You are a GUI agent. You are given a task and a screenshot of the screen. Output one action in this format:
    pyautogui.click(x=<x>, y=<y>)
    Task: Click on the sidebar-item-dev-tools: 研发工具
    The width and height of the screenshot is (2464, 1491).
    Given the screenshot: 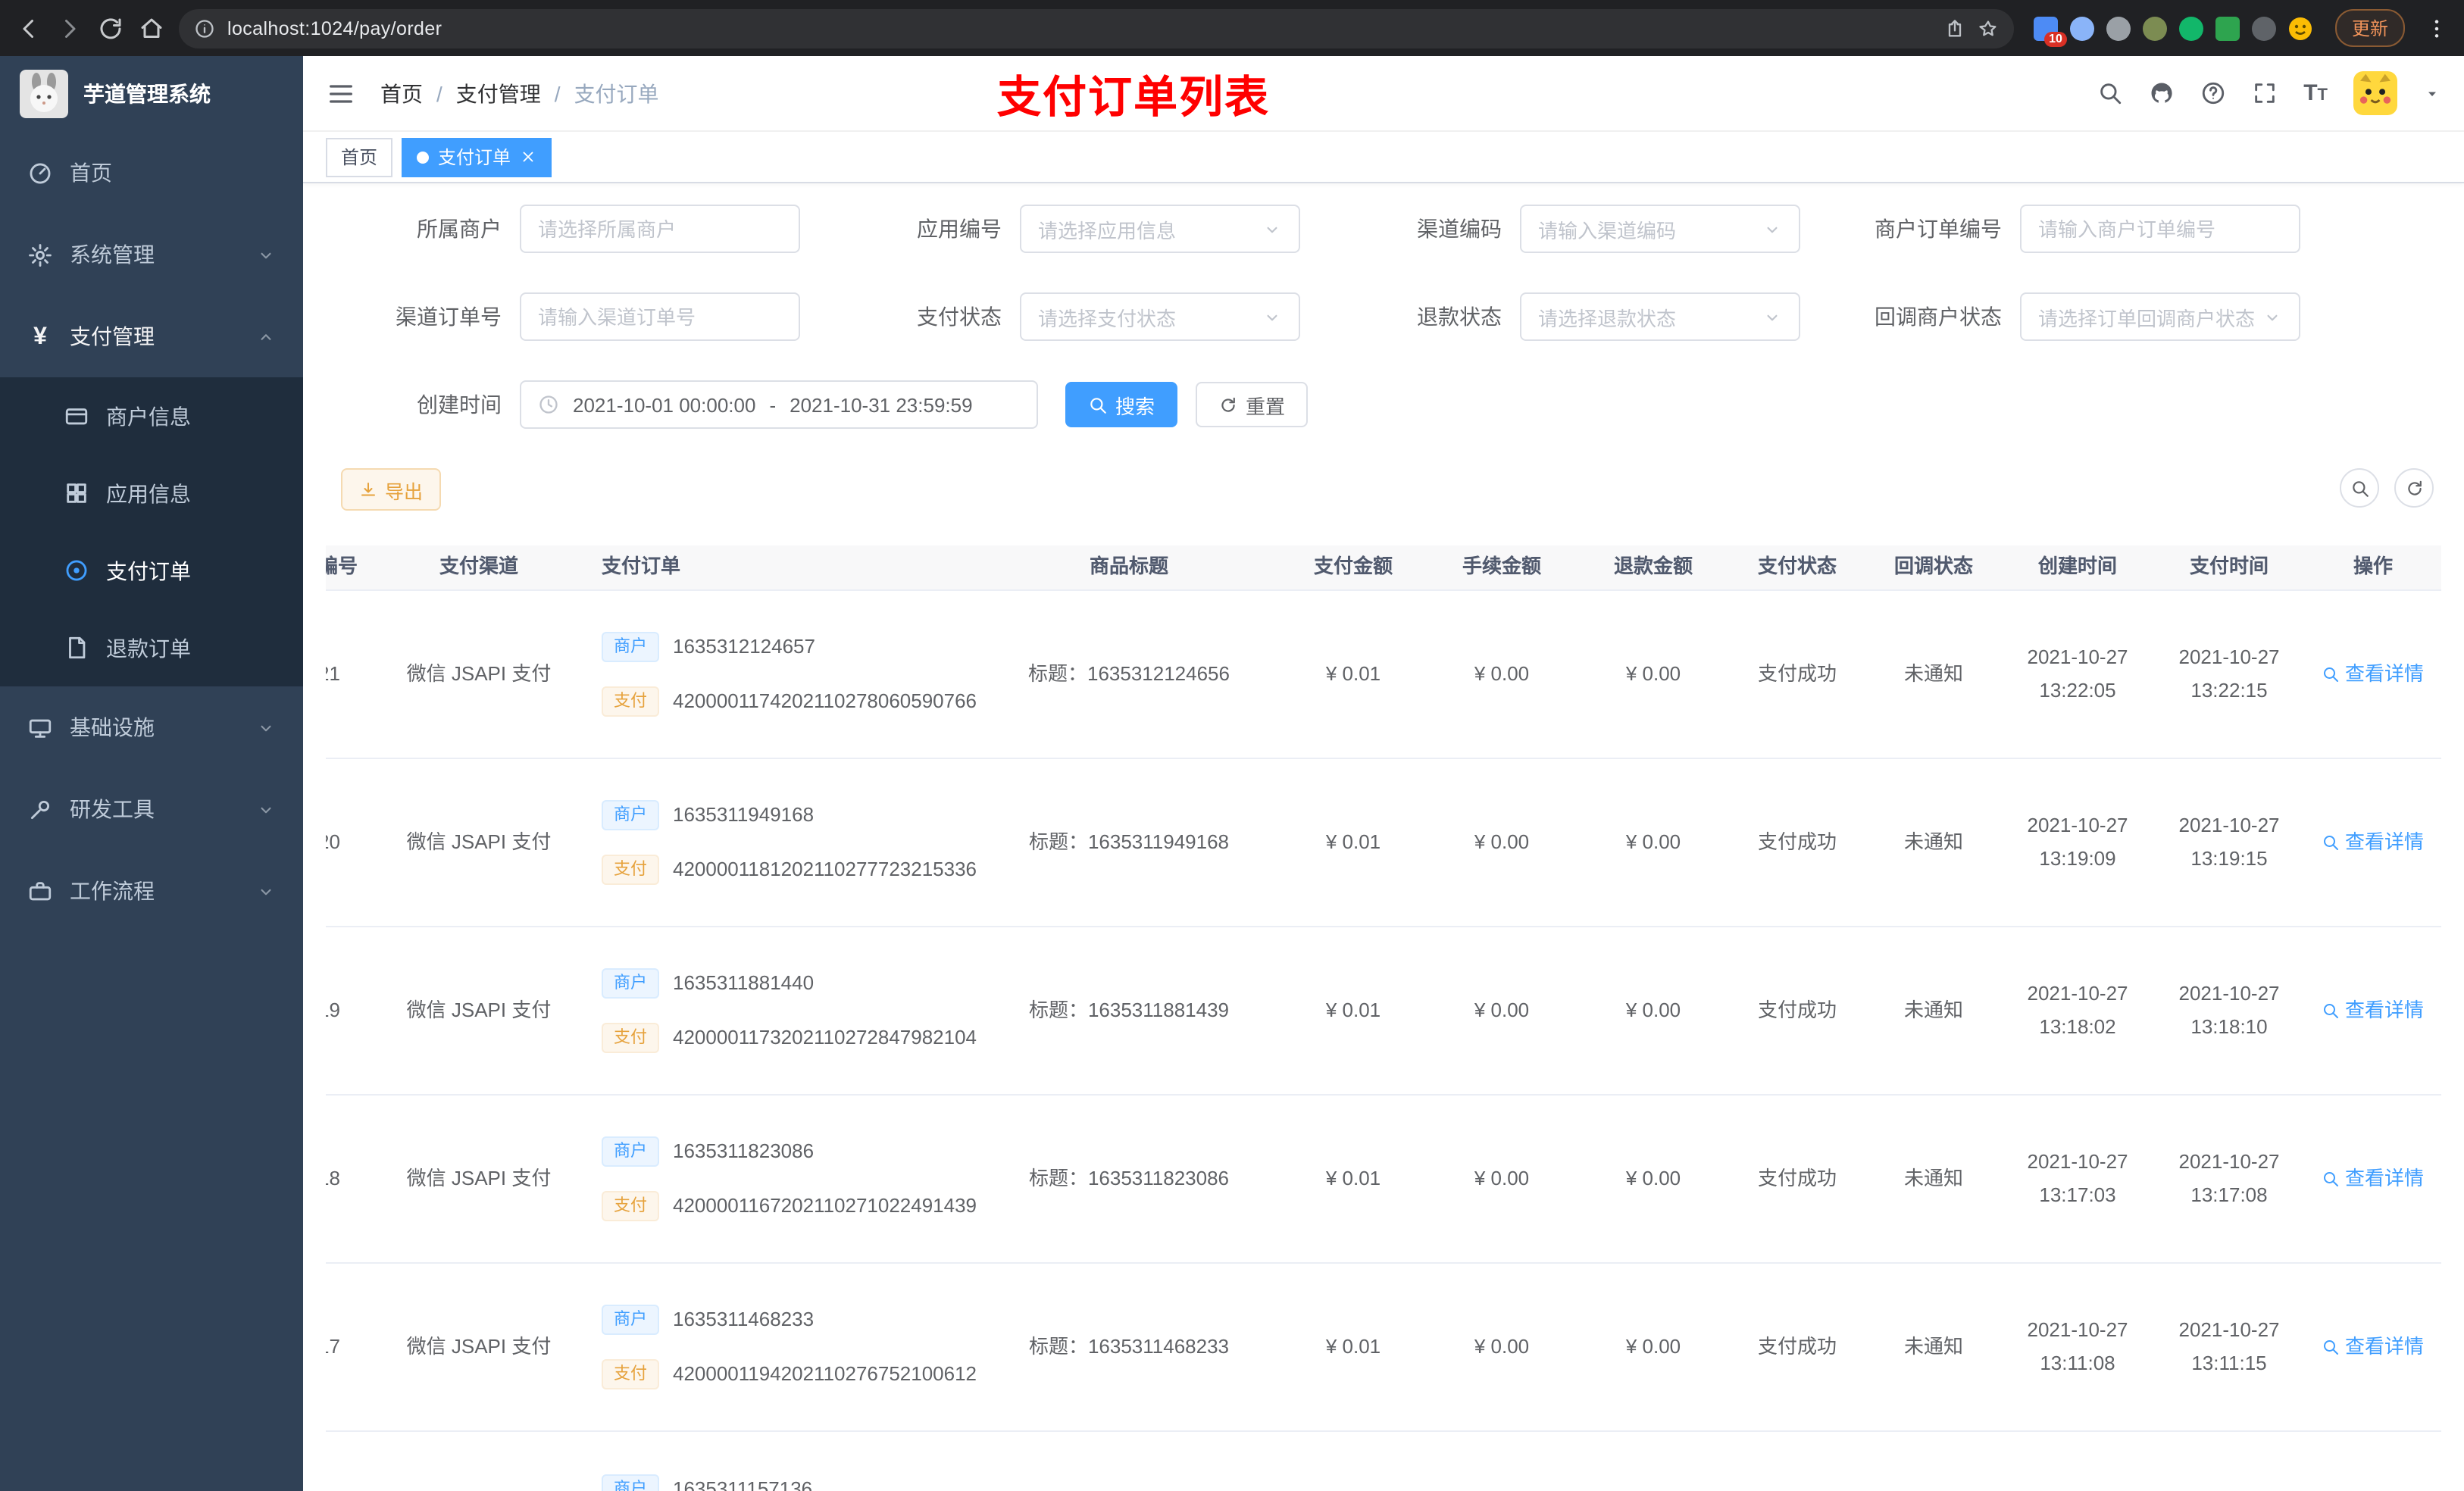 What is the action you would take?
    pyautogui.click(x=151, y=809)
    